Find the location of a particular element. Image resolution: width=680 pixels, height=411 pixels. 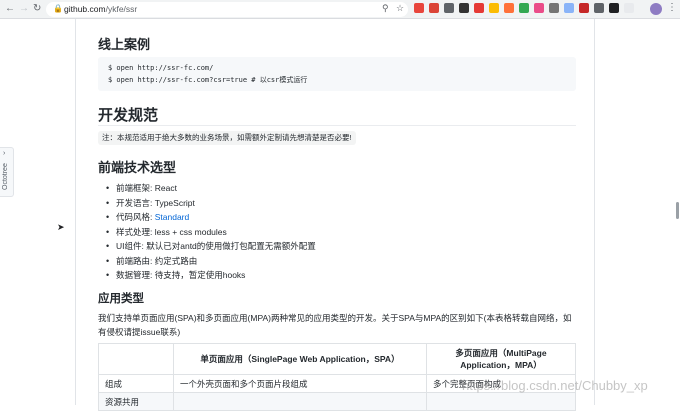

reload-icon: ↻ is located at coordinates (37, 9).